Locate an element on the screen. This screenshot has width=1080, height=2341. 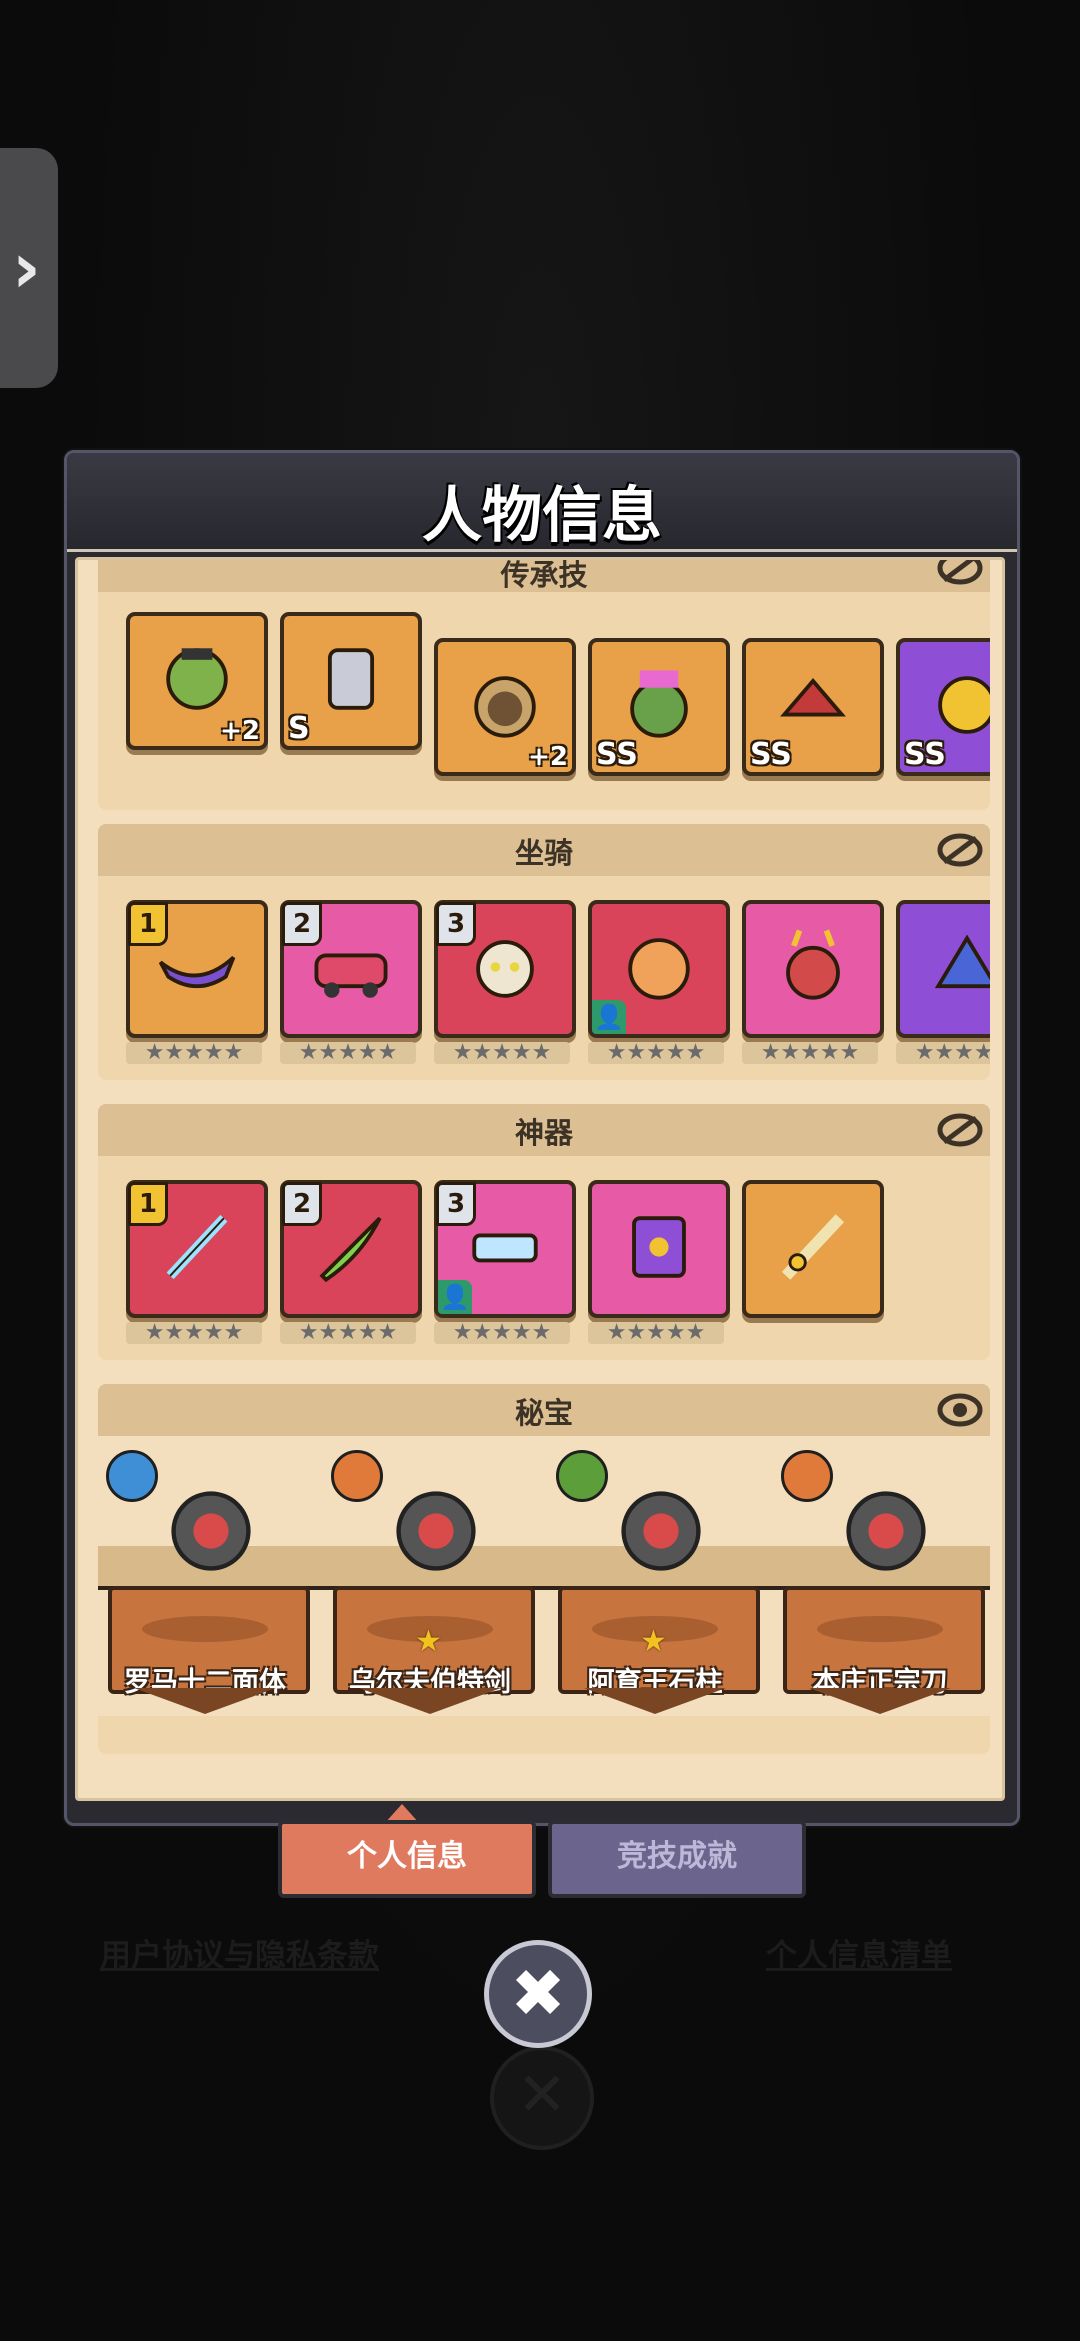
treasure-pedestal: ★ 阿育王石柱 is located at coordinates (659, 1652).